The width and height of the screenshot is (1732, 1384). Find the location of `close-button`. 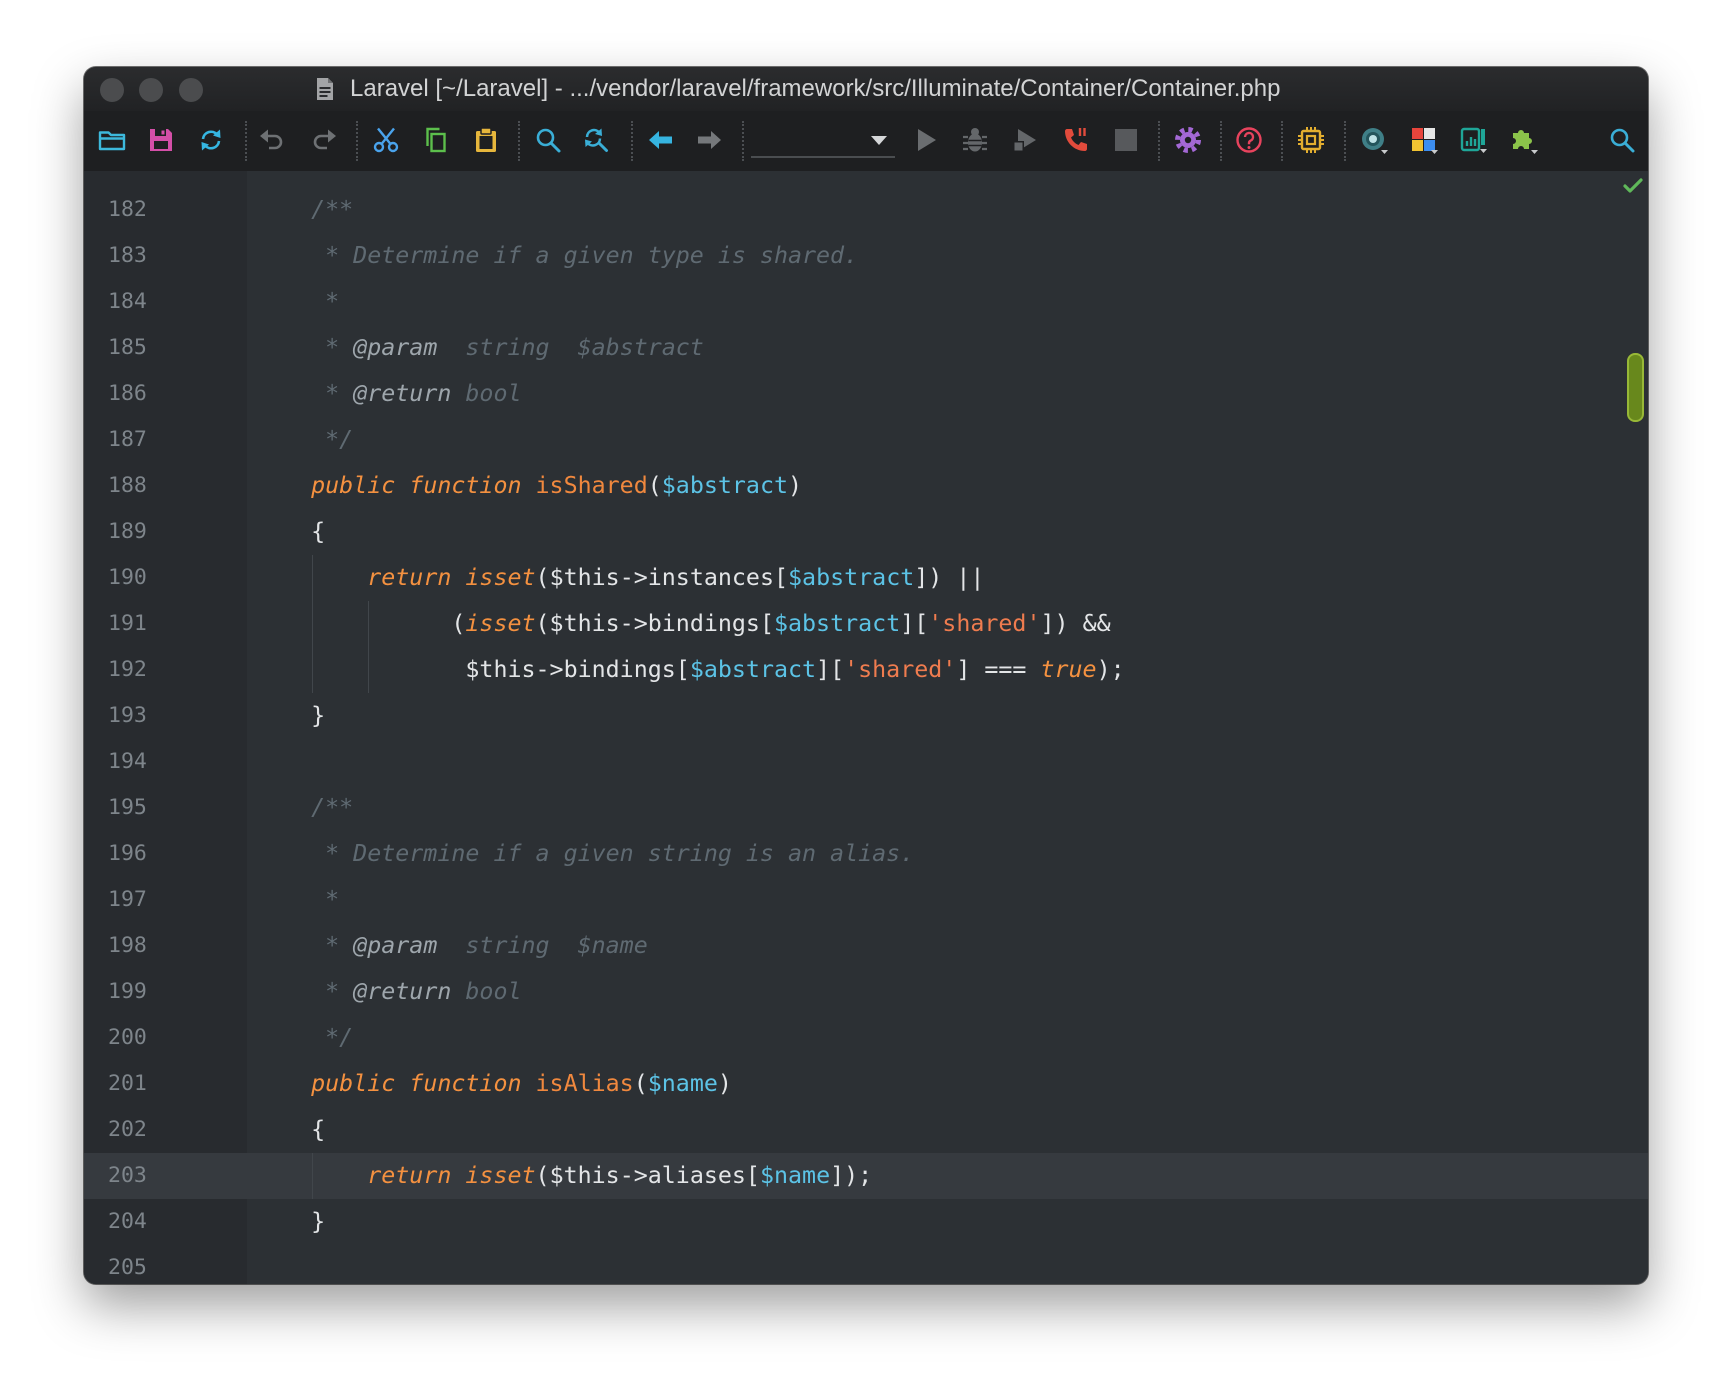

close-button is located at coordinates (112, 90).